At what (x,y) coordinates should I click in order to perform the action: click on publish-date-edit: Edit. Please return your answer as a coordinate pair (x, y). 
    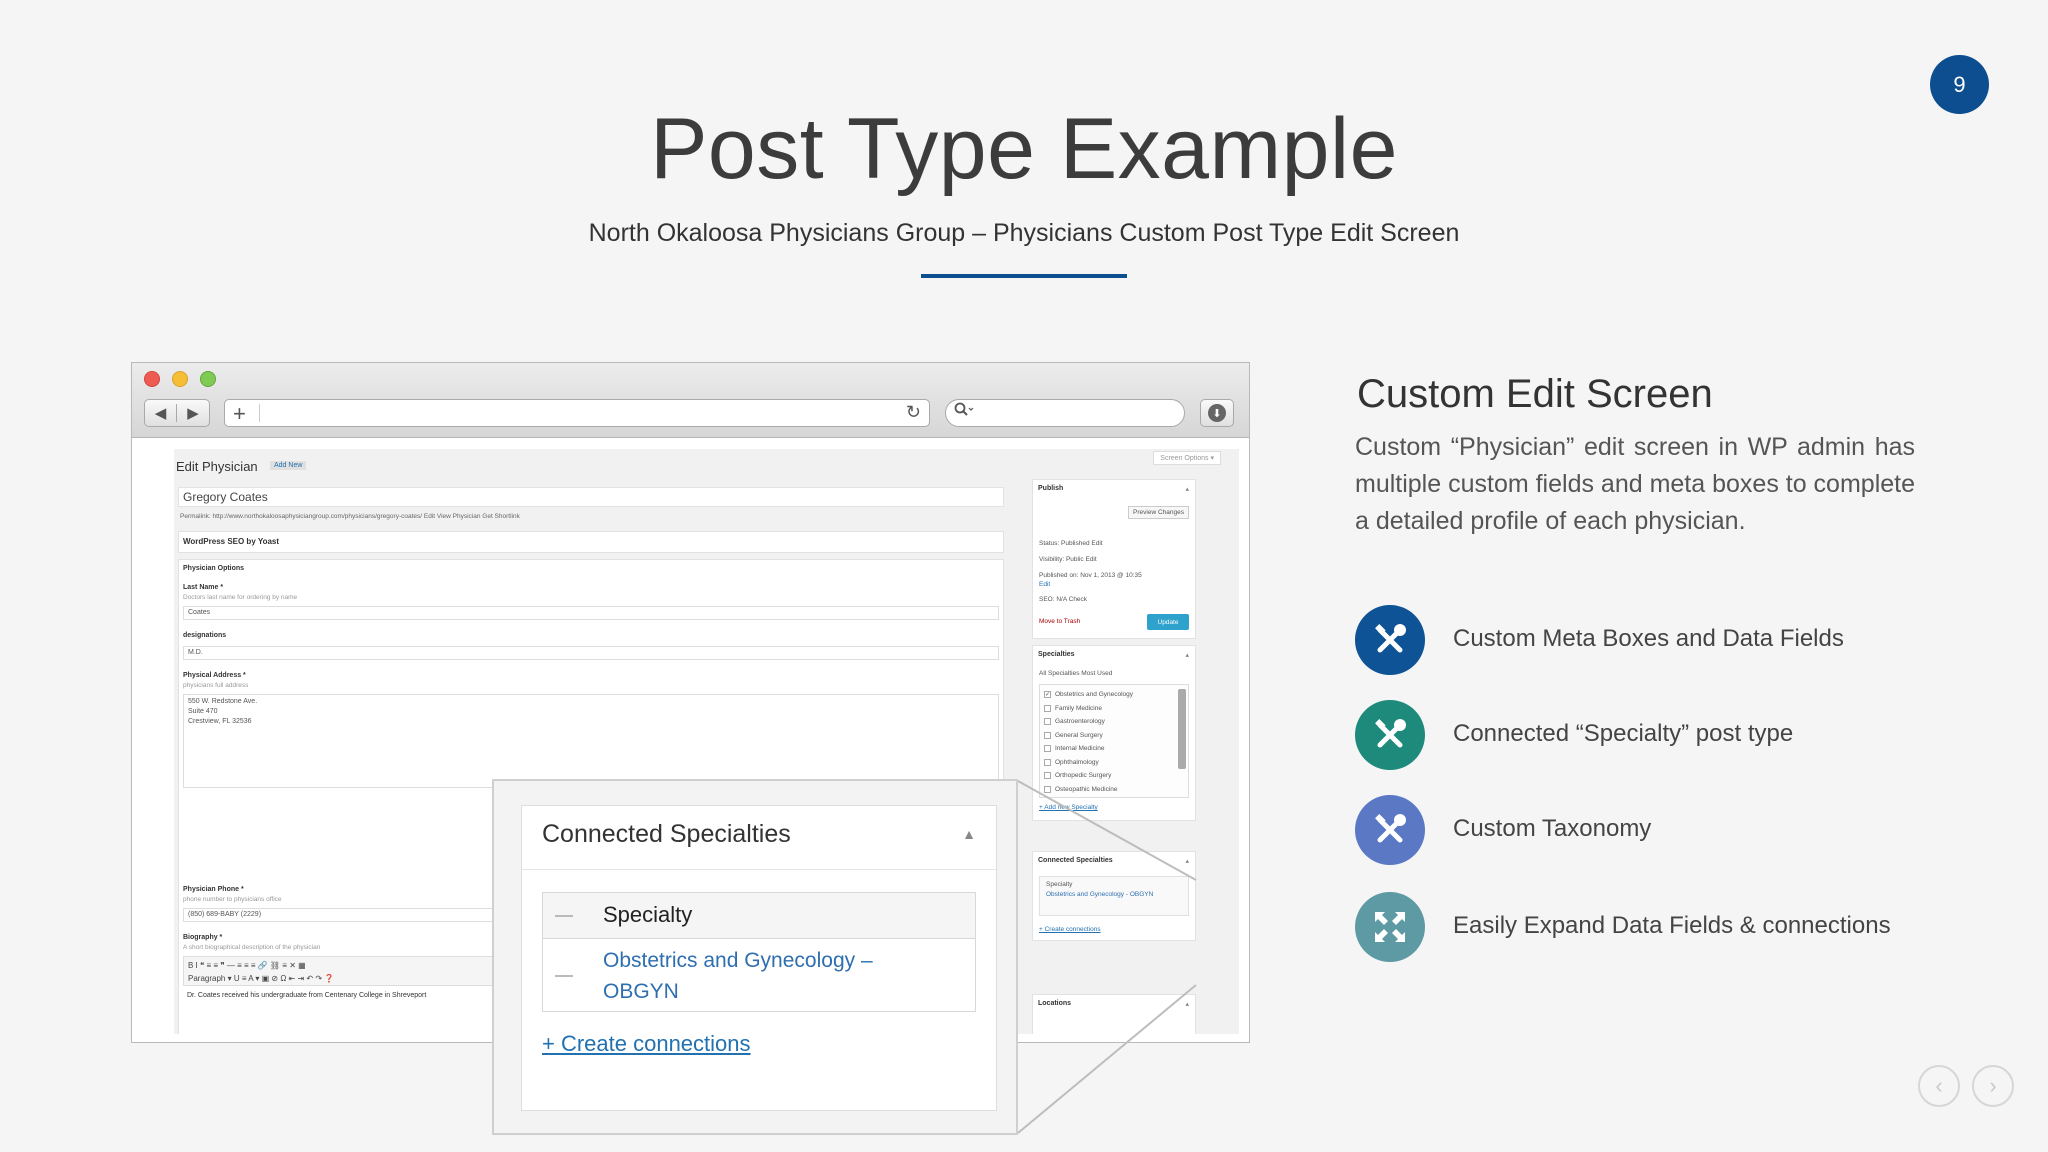
    Looking at the image, I should click on (1044, 584).